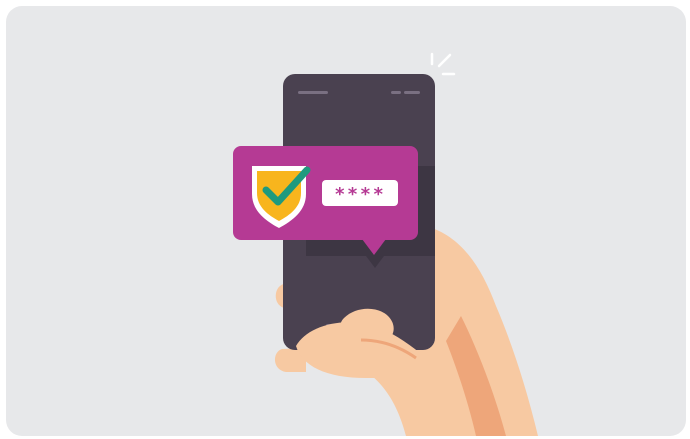 Image resolution: width=690 pixels, height=439 pixels. I want to click on password-bubble: ****, so click(325, 200).